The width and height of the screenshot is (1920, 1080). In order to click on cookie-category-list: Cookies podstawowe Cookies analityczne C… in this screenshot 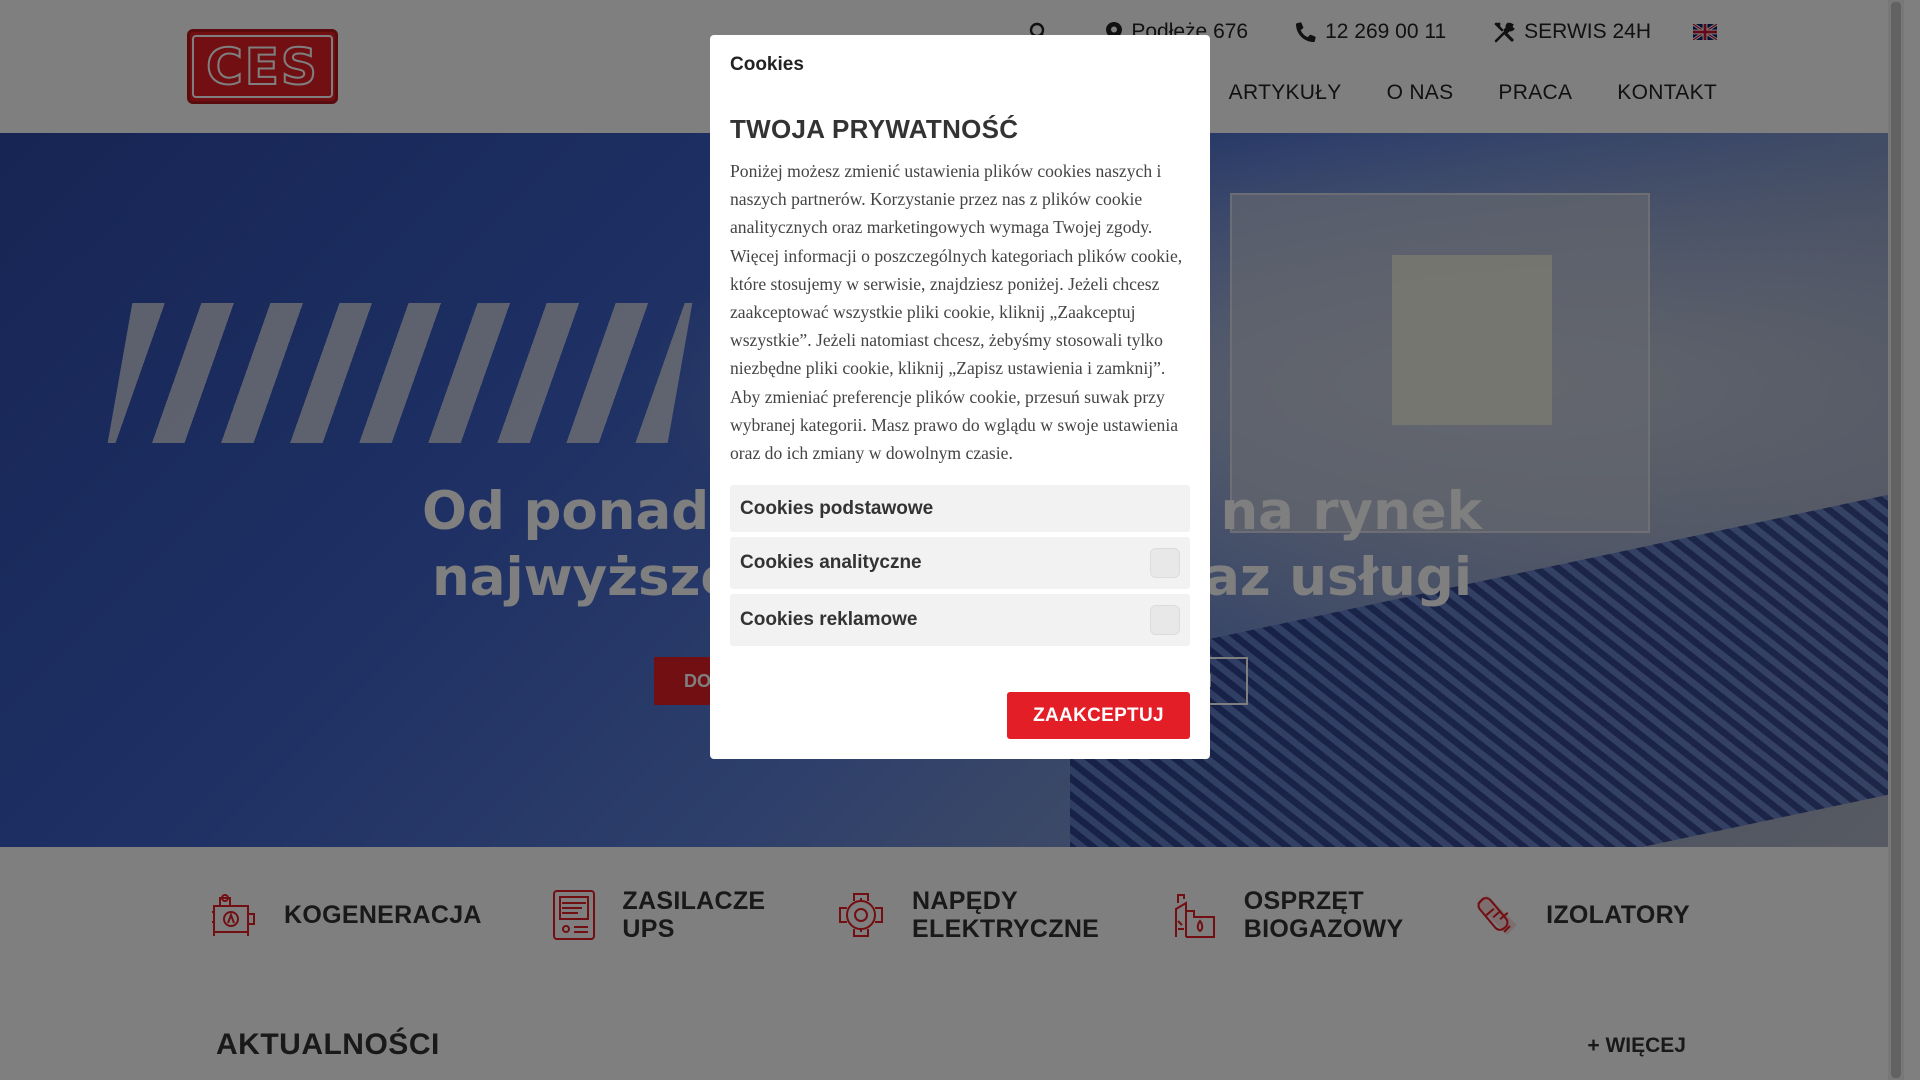, I will do `click(960, 566)`.